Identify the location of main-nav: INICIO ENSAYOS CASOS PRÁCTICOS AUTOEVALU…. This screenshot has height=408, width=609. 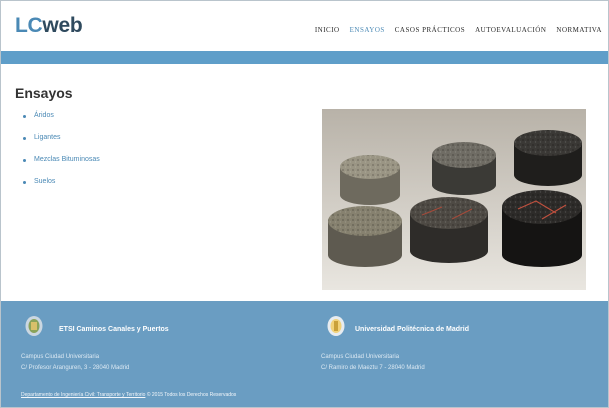
(458, 30).